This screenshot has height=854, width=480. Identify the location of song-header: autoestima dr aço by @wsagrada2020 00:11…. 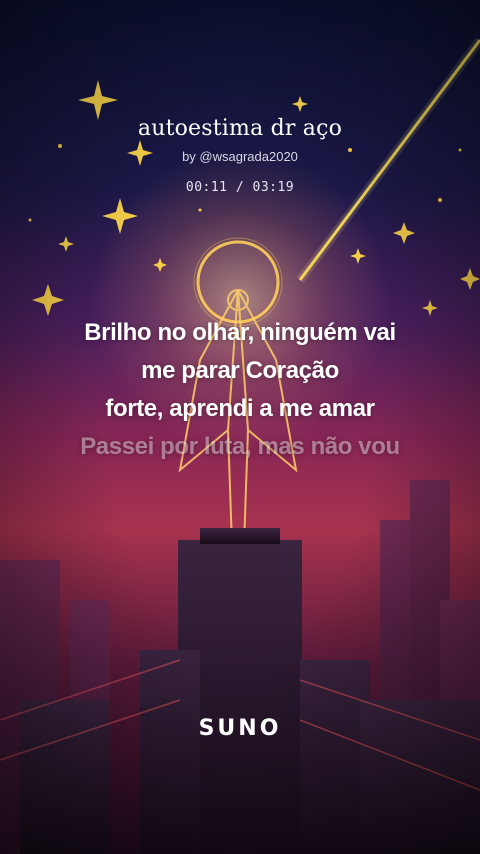
(240, 155).